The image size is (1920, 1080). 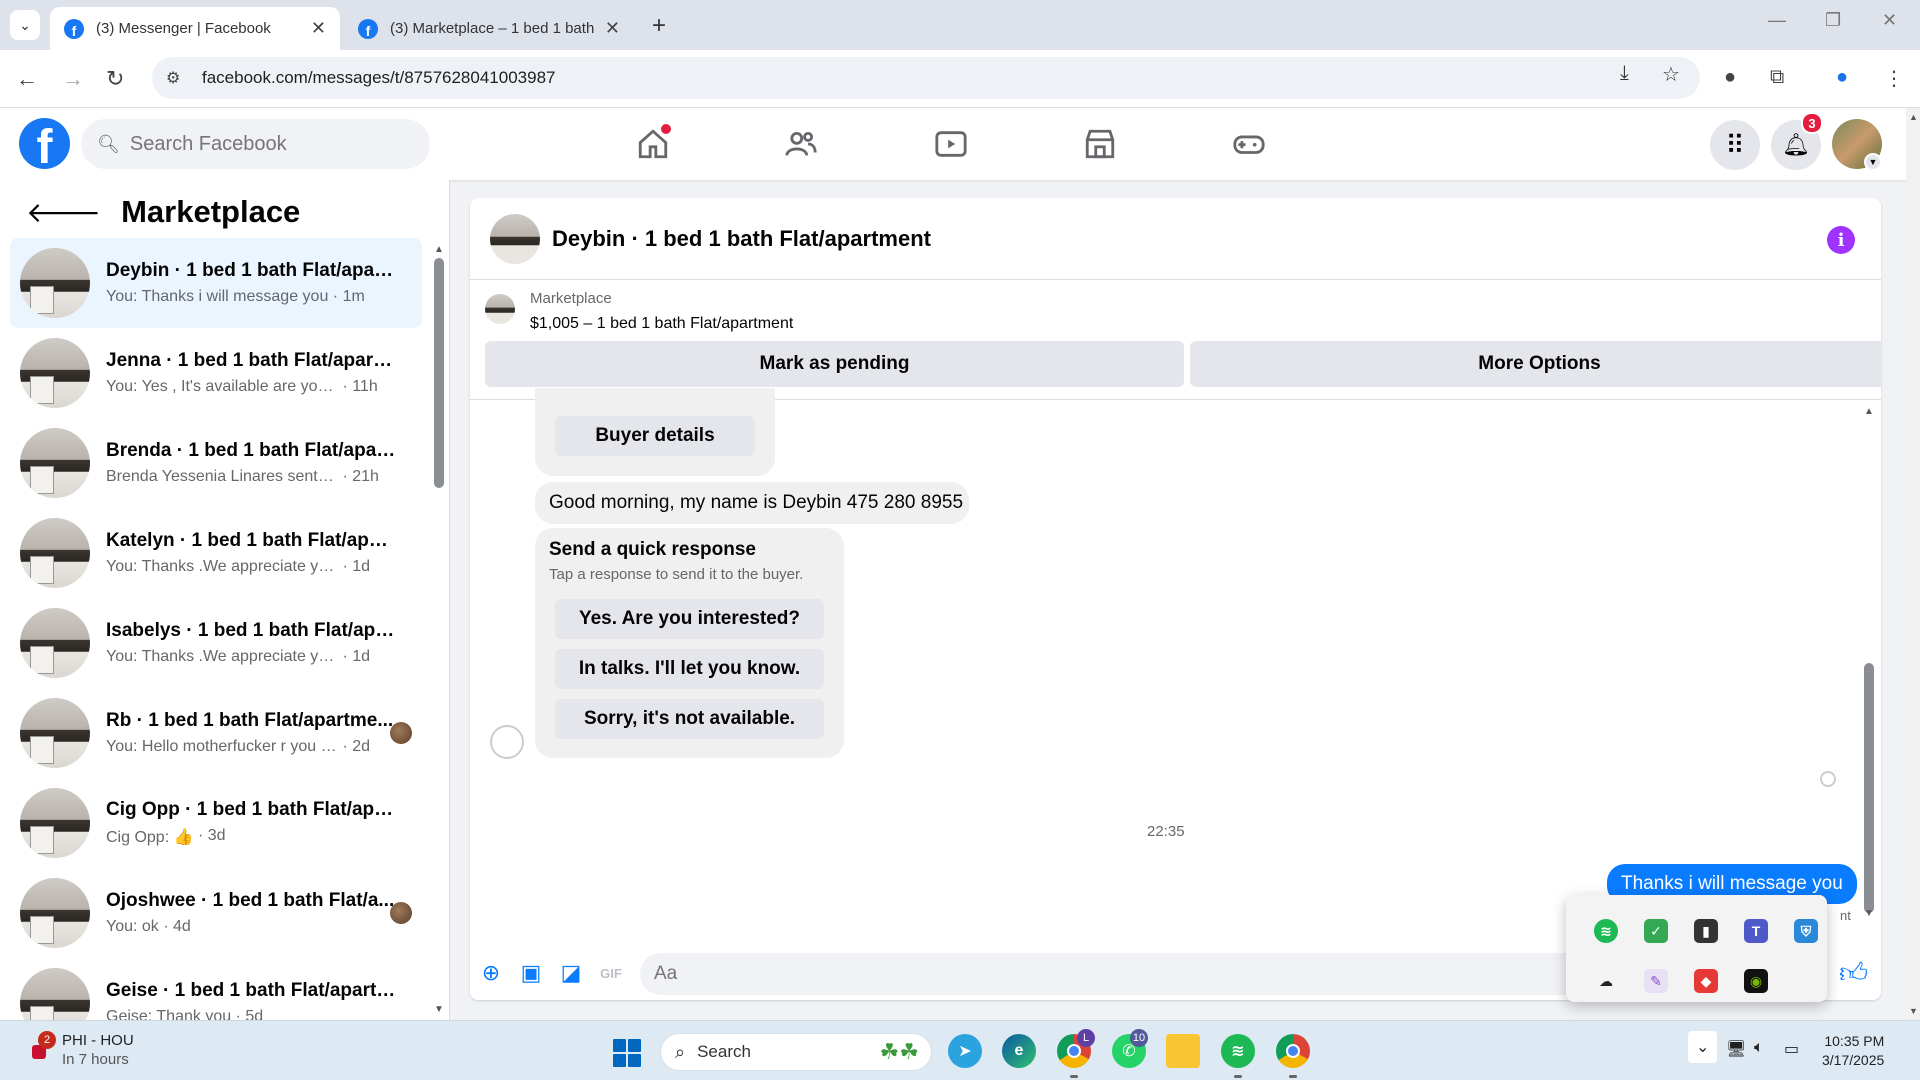 I want to click on sticker-icon: ◪, so click(x=571, y=973).